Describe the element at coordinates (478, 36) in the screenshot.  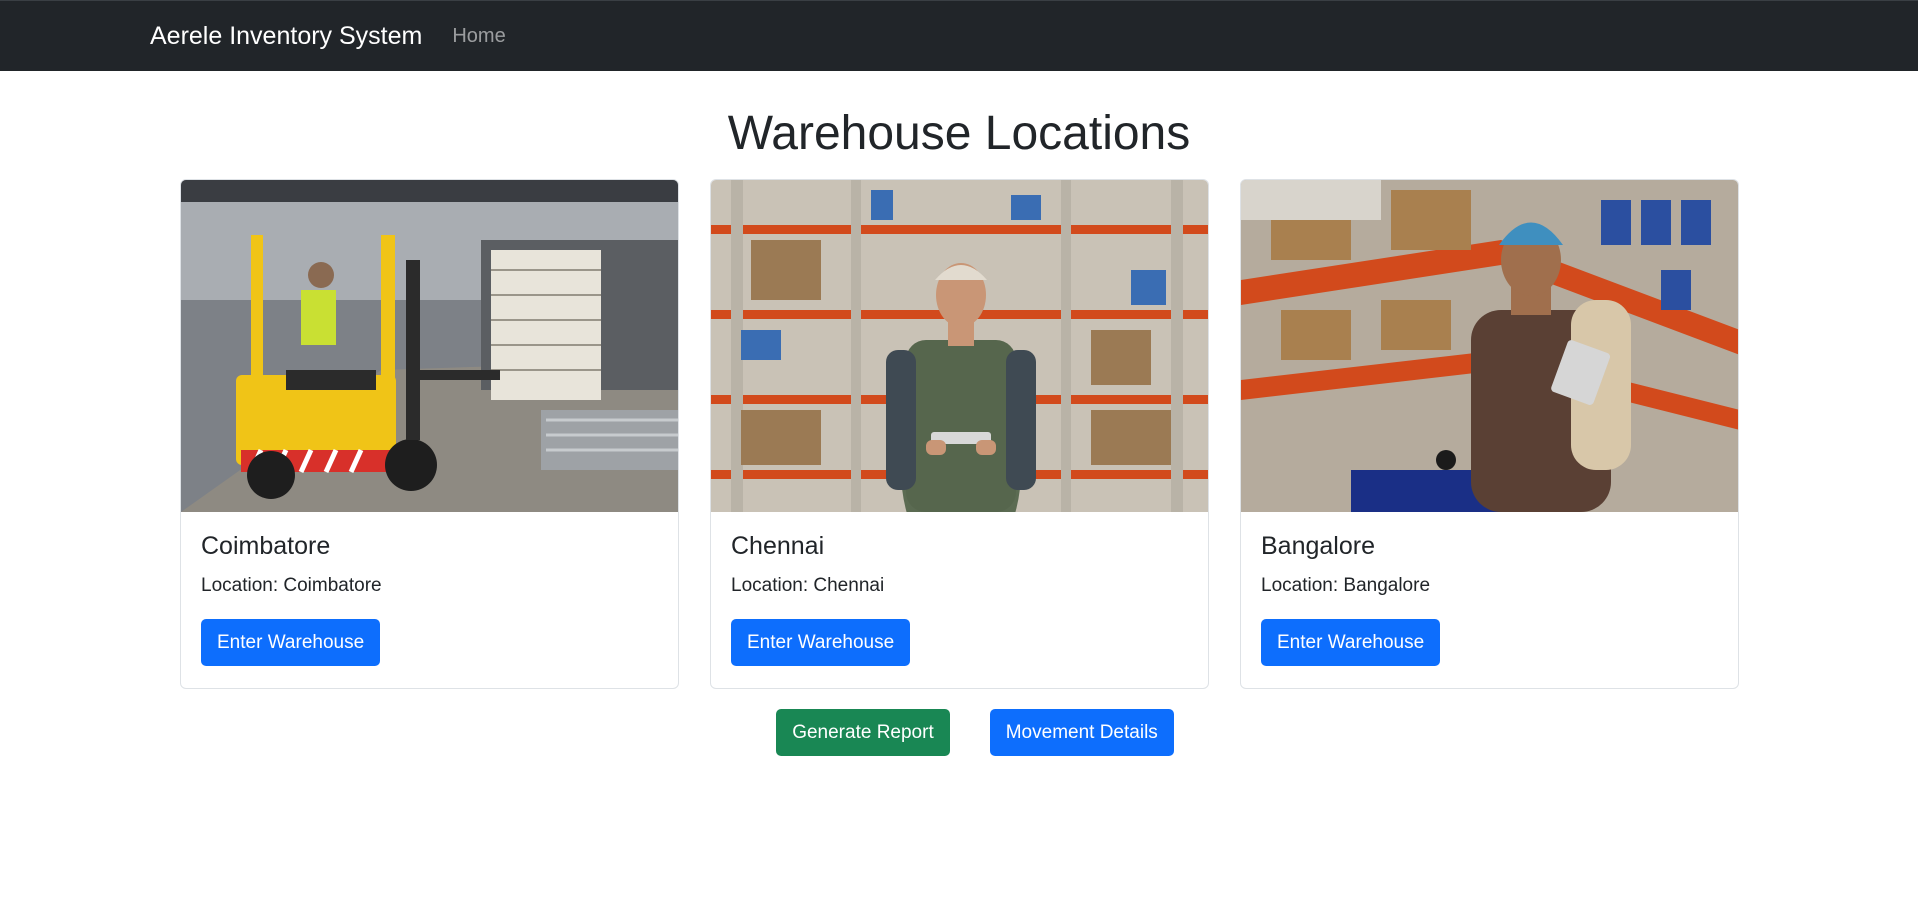
I see `nav-link-home: Home` at that location.